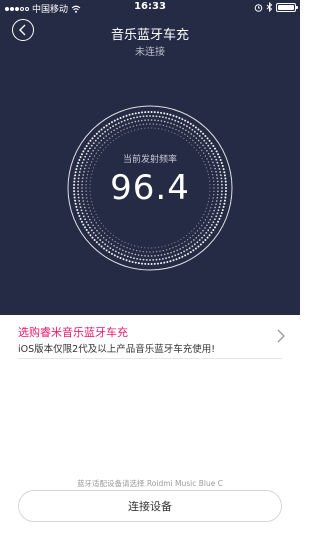 Image resolution: width=320 pixels, height=533 pixels. I want to click on chevron-right-icon, so click(281, 336).